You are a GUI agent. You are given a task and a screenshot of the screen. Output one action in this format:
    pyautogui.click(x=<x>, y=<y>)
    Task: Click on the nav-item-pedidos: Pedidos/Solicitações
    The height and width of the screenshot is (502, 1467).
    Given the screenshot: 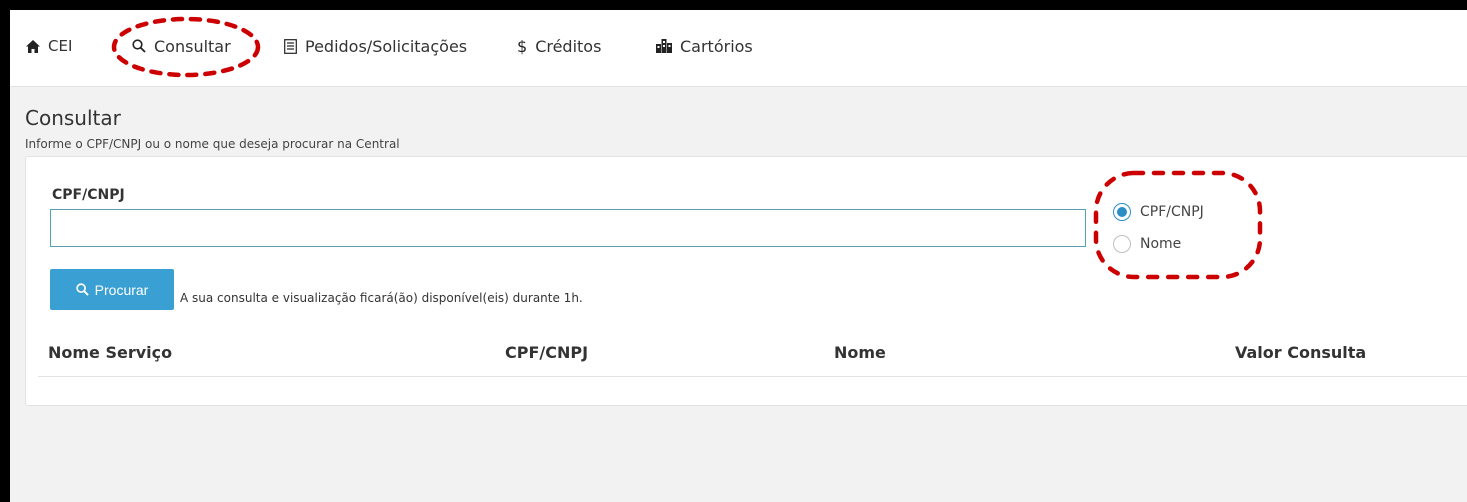 What is the action you would take?
    pyautogui.click(x=375, y=46)
    